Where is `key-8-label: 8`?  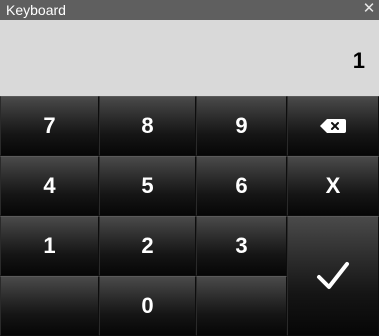 key-8-label: 8 is located at coordinates (147, 125).